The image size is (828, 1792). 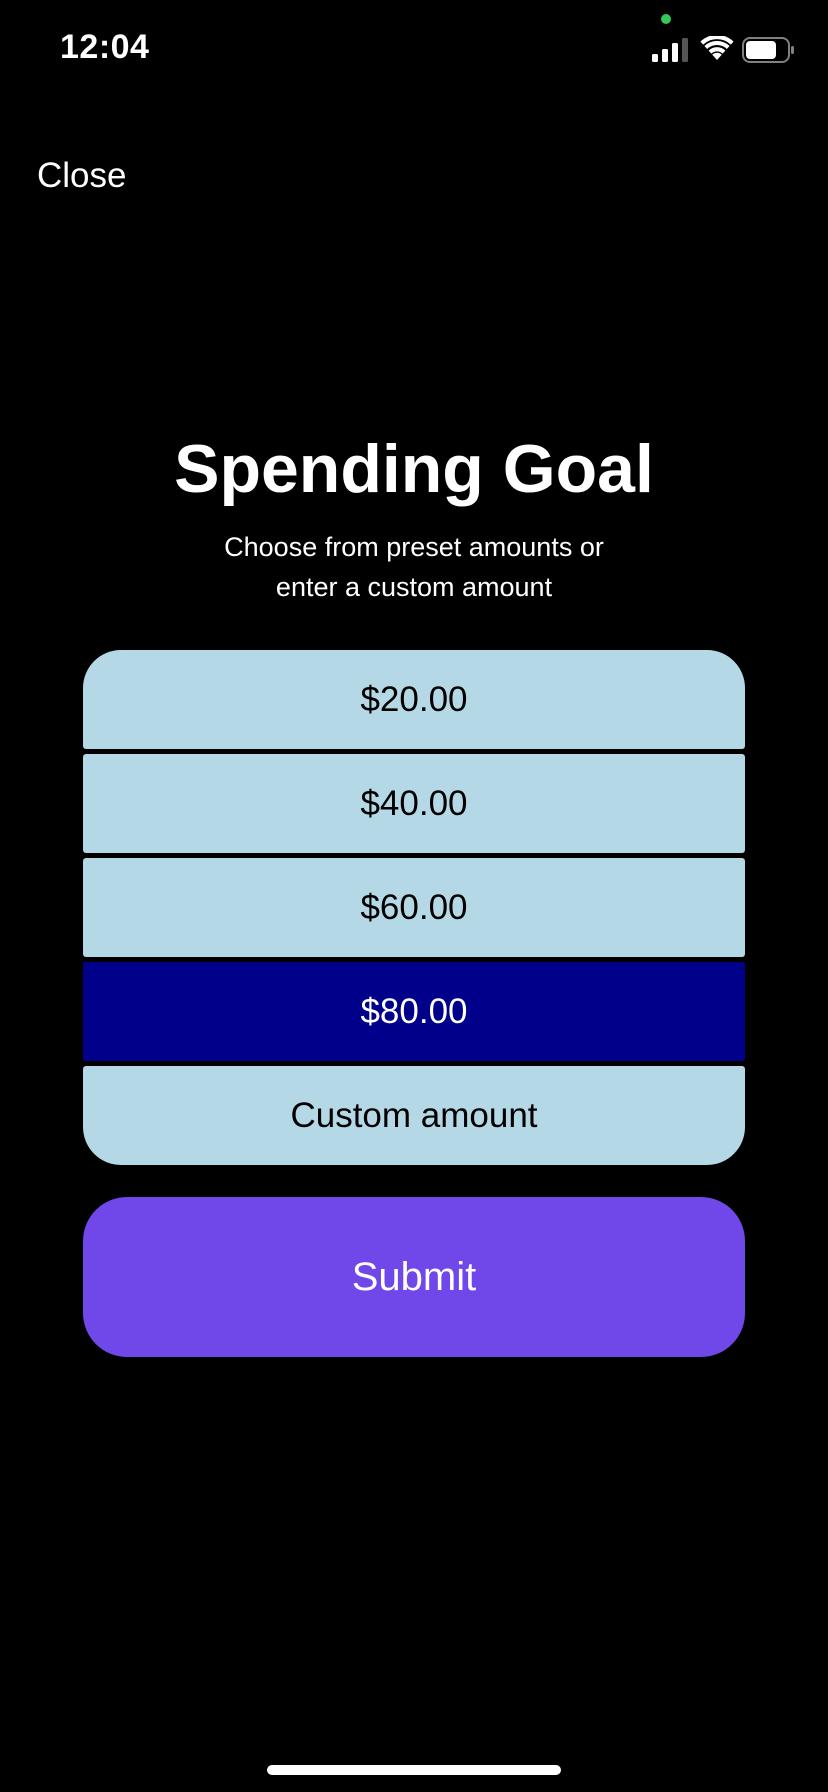 I want to click on home-indicator, so click(x=414, y=1770).